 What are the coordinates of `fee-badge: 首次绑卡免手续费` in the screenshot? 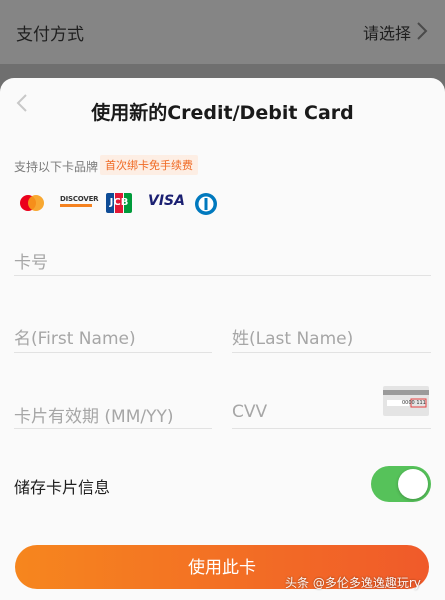 It's located at (149, 165).